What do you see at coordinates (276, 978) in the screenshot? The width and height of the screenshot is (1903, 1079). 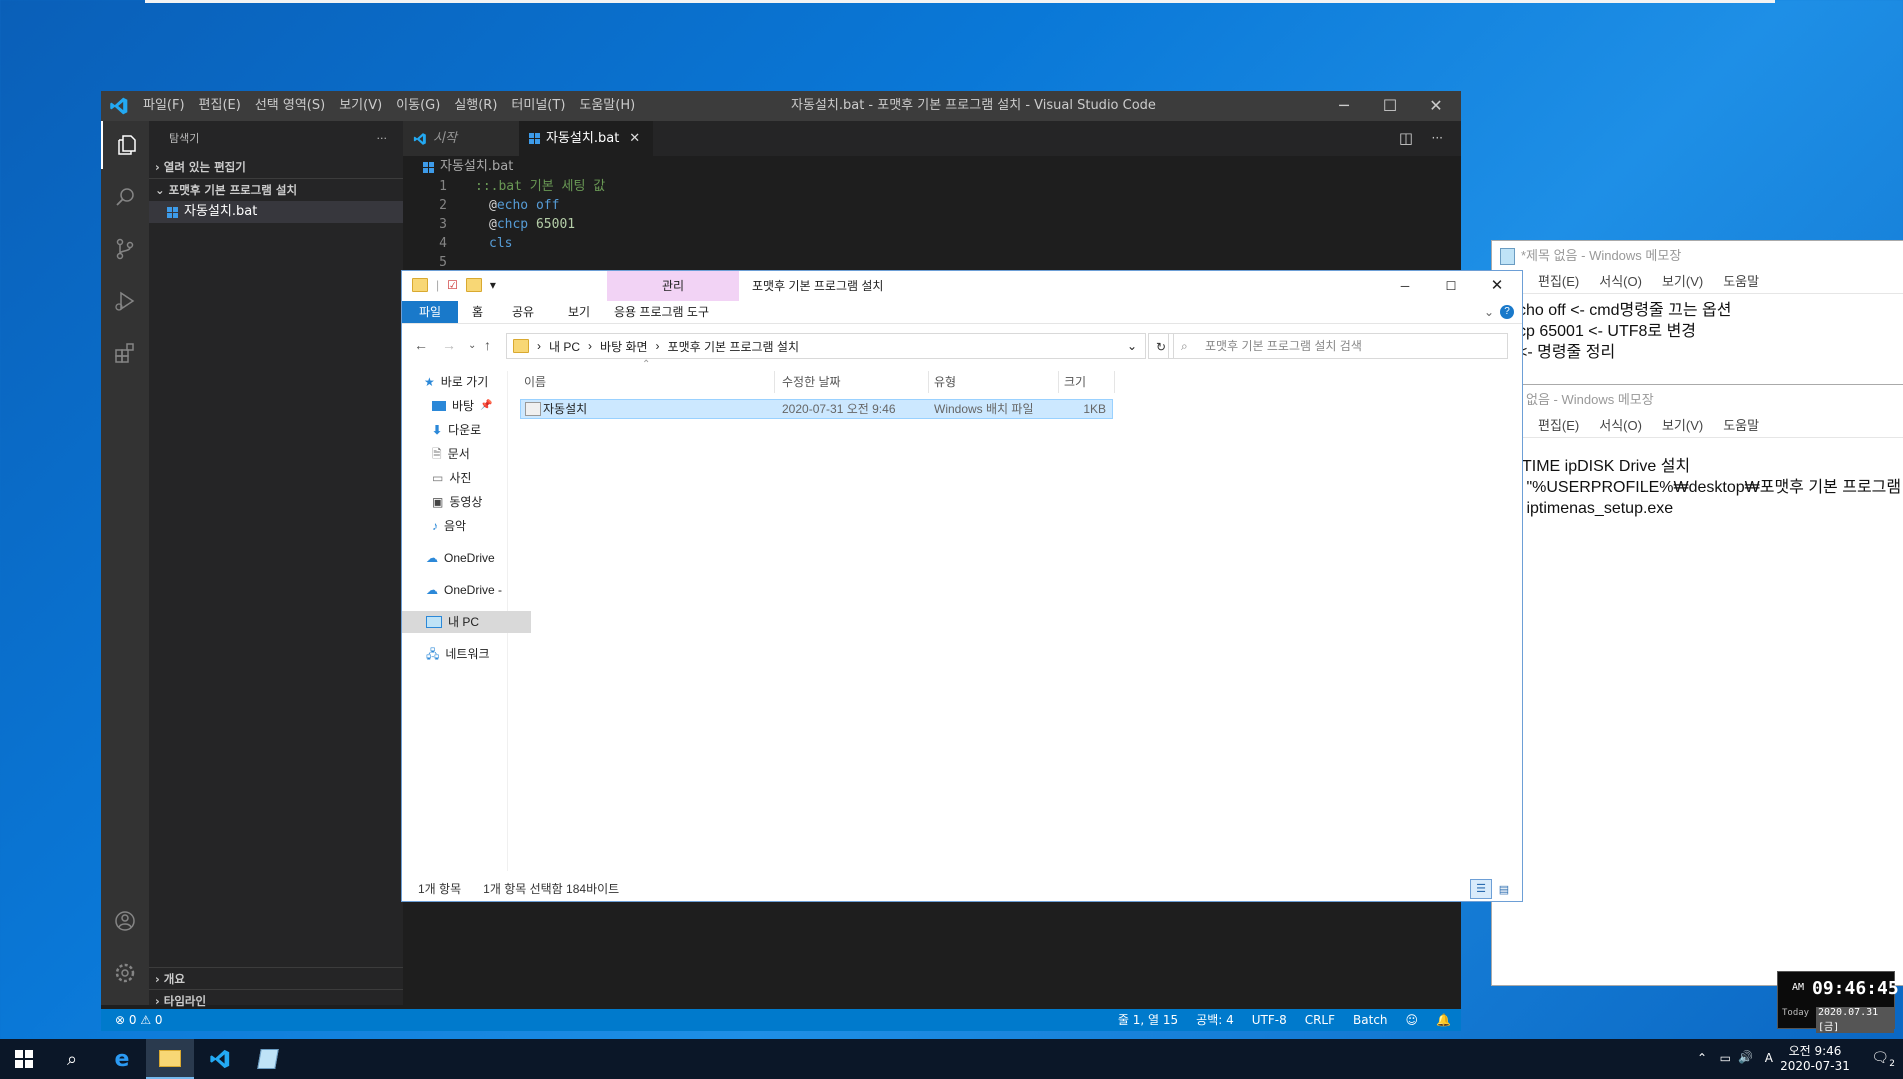 I see `outline-section: › 개요` at bounding box center [276, 978].